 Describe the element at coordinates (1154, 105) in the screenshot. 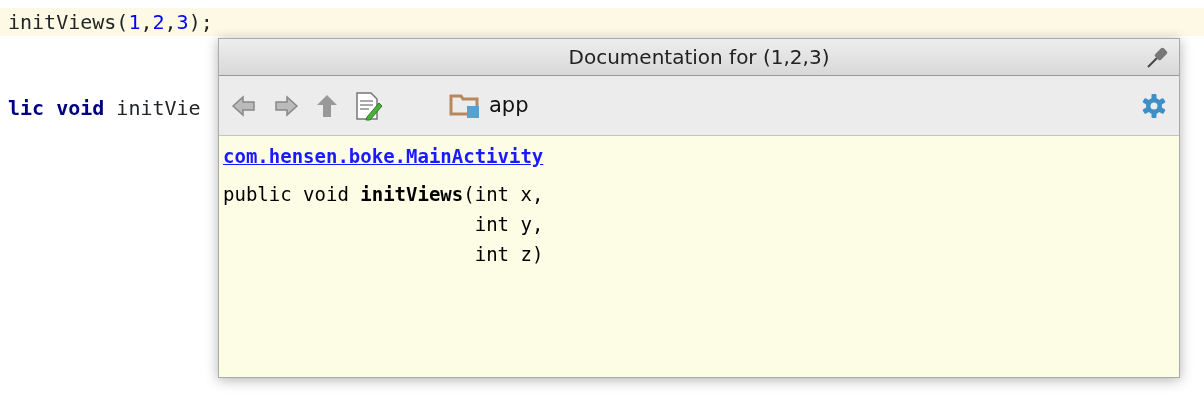

I see `settings-icon` at that location.